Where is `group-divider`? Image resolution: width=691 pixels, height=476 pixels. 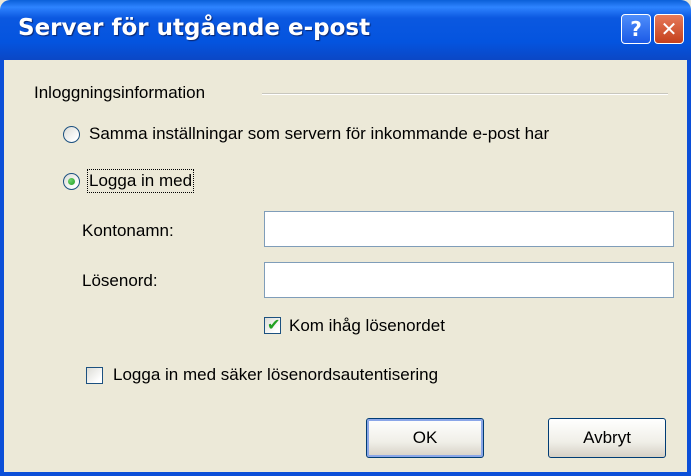
group-divider is located at coordinates (465, 94).